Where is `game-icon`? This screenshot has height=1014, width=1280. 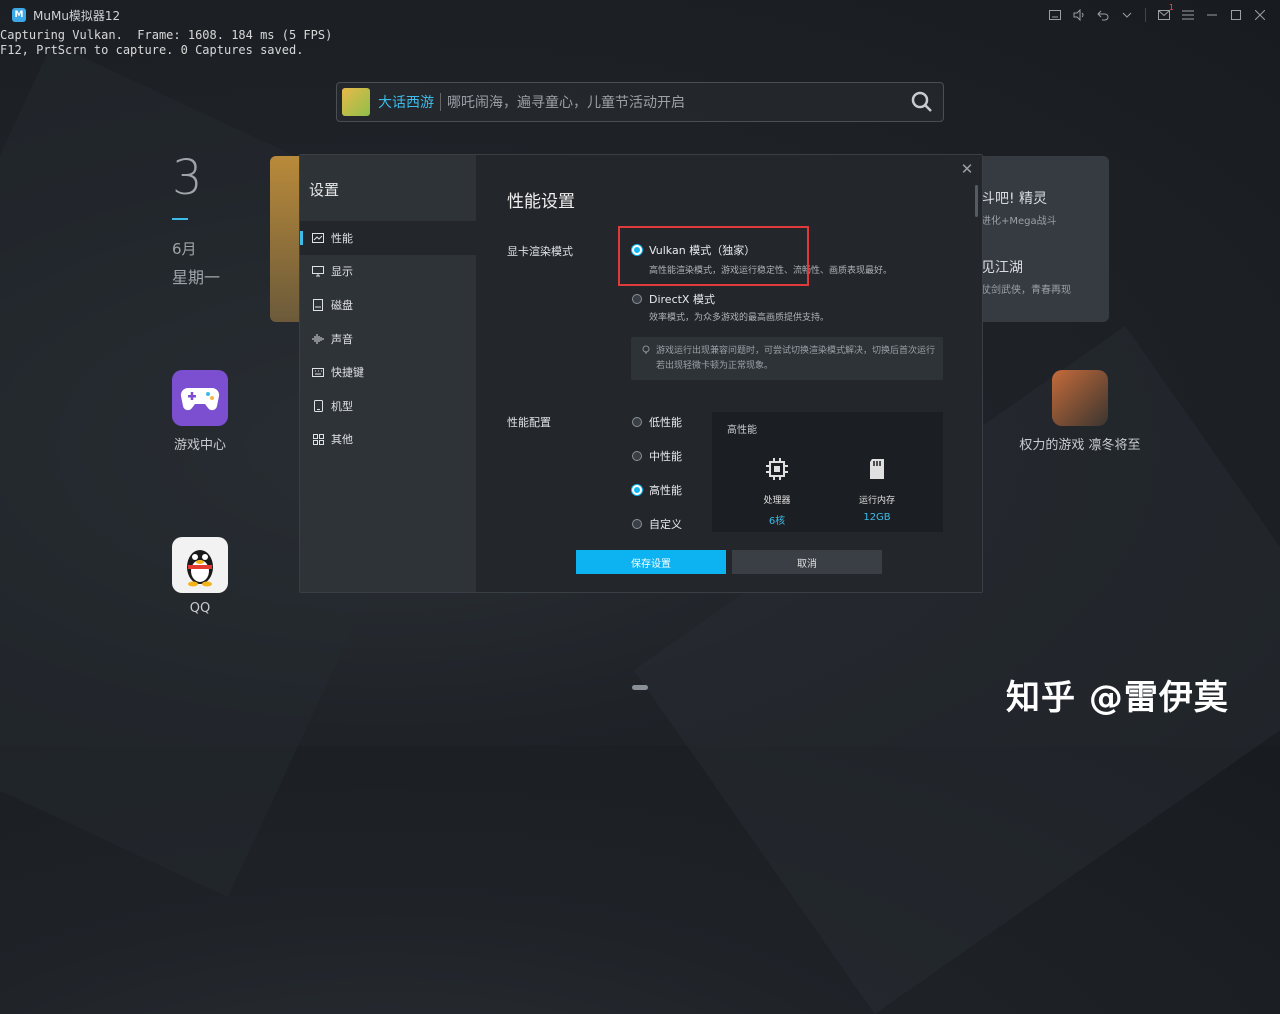
game-icon is located at coordinates (1080, 398).